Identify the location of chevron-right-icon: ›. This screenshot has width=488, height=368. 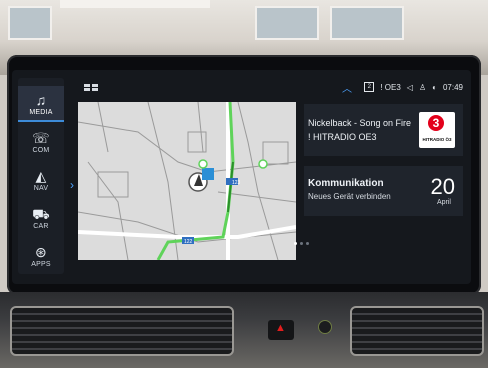
(72, 185).